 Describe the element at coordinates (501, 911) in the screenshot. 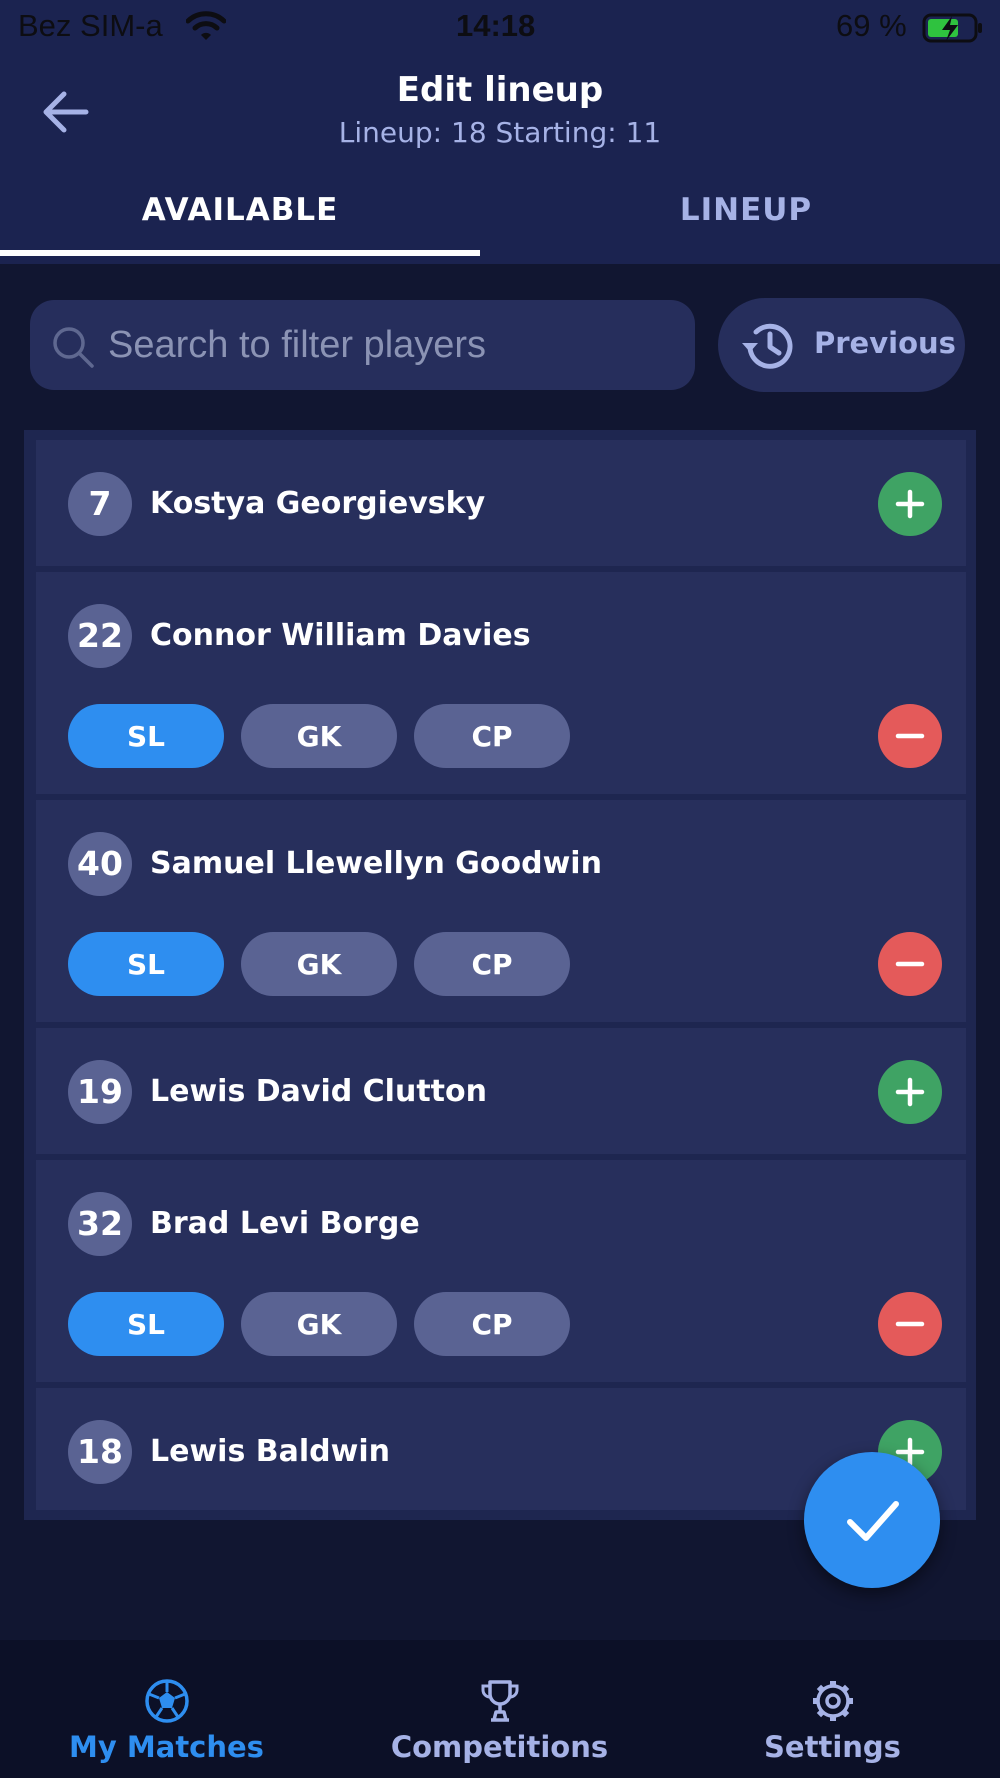

I see `player-row: 40 Samuel Llewellyn Goodwin SL GK CP` at that location.